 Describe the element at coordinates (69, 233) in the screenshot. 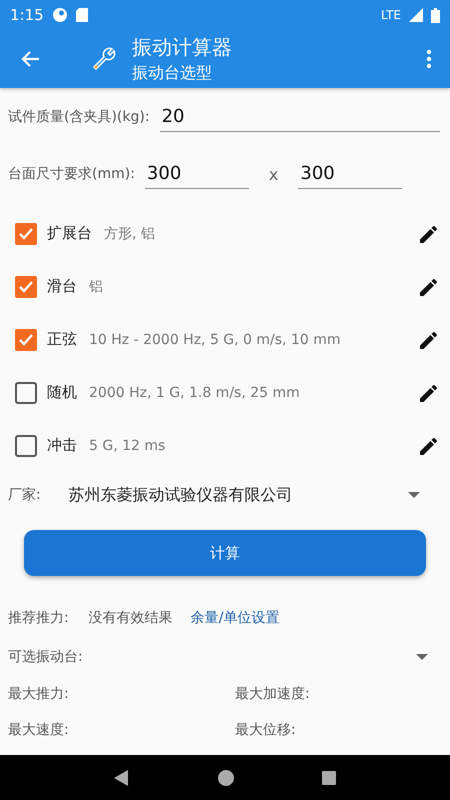

I see `option-label: 扩展台` at that location.